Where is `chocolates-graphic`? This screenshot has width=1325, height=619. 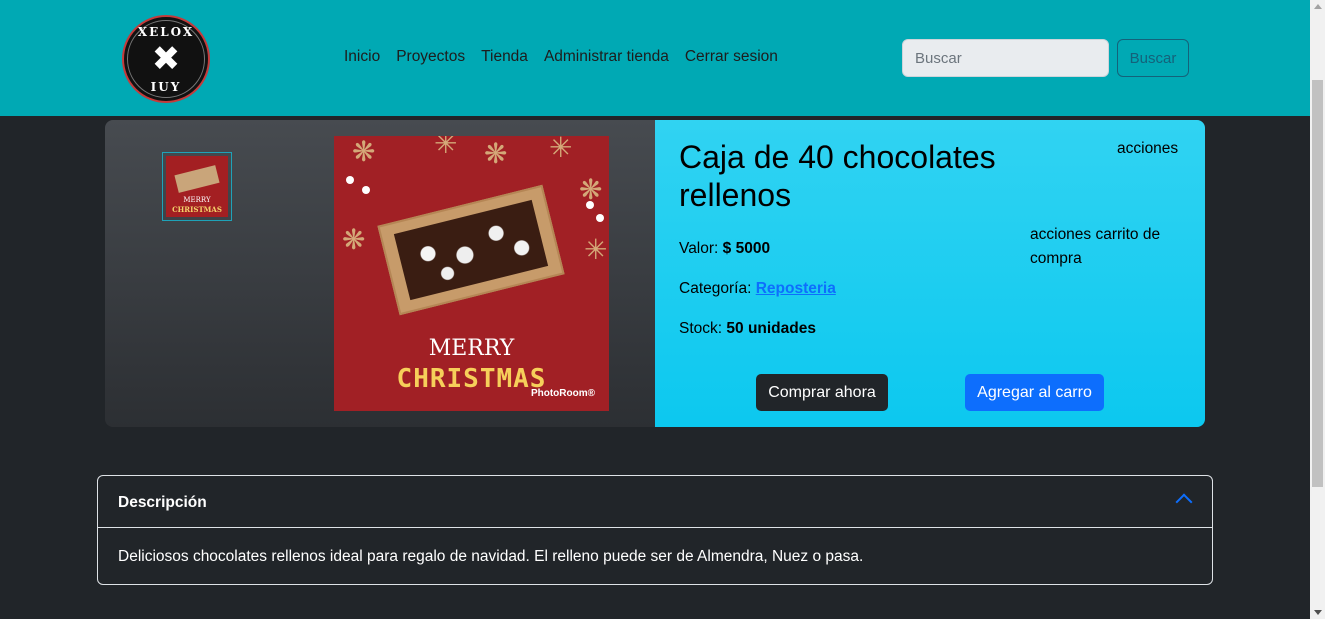
chocolates-graphic is located at coordinates (471, 250).